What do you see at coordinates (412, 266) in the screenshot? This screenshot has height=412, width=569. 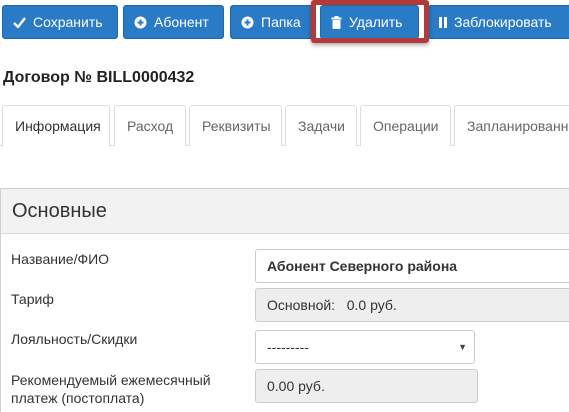 I see `name-field: Абонент Северного района` at bounding box center [412, 266].